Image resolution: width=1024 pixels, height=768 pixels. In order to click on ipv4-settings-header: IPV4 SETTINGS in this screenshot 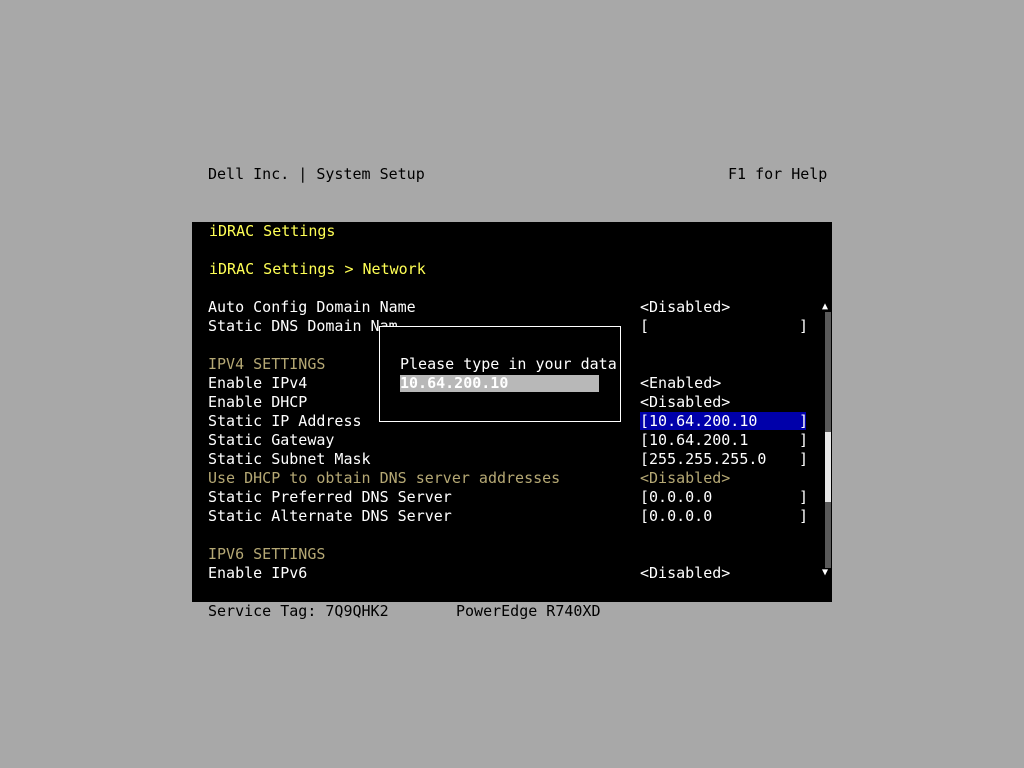, I will do `click(267, 364)`.